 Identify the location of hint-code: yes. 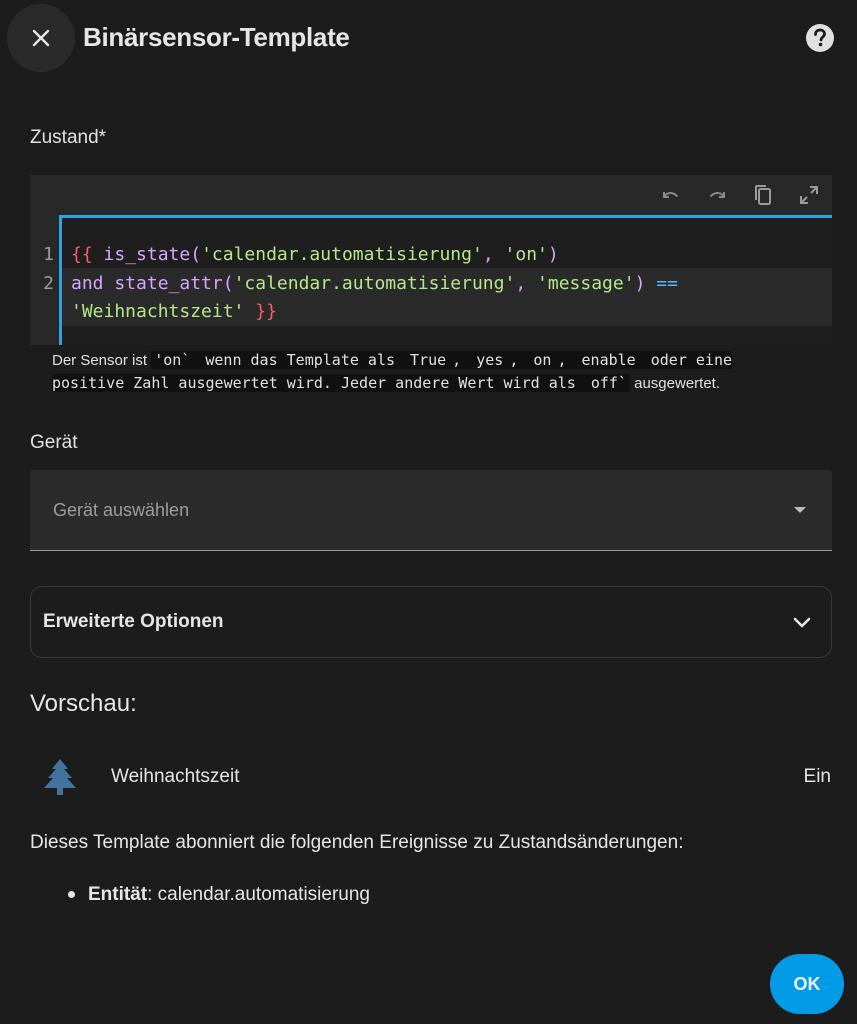
(490, 360).